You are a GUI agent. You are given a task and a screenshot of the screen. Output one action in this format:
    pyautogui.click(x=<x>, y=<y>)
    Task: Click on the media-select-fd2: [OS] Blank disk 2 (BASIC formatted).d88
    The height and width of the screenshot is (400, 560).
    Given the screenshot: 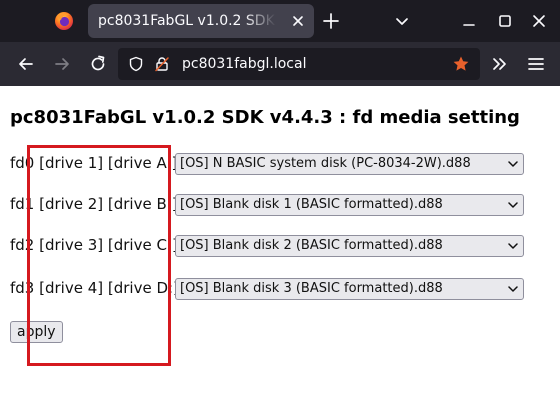 What is the action you would take?
    pyautogui.click(x=349, y=246)
    